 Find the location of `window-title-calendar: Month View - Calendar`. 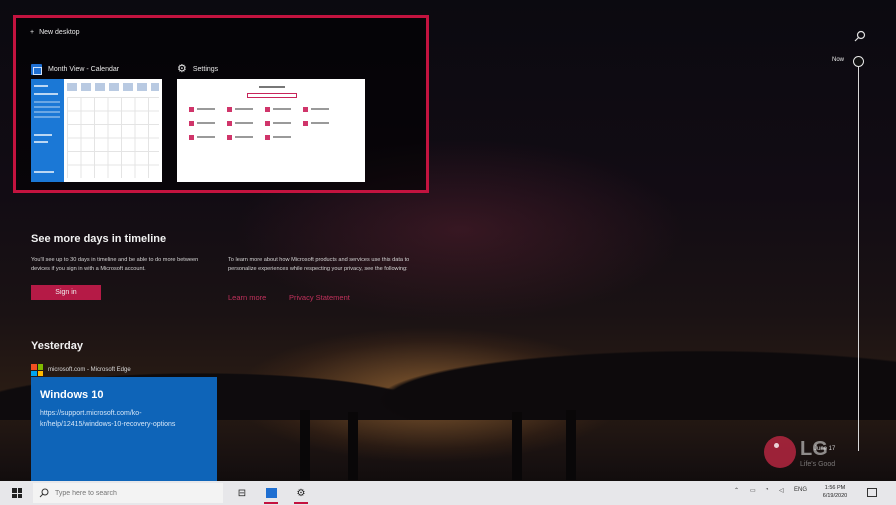

window-title-calendar: Month View - Calendar is located at coordinates (75, 69).